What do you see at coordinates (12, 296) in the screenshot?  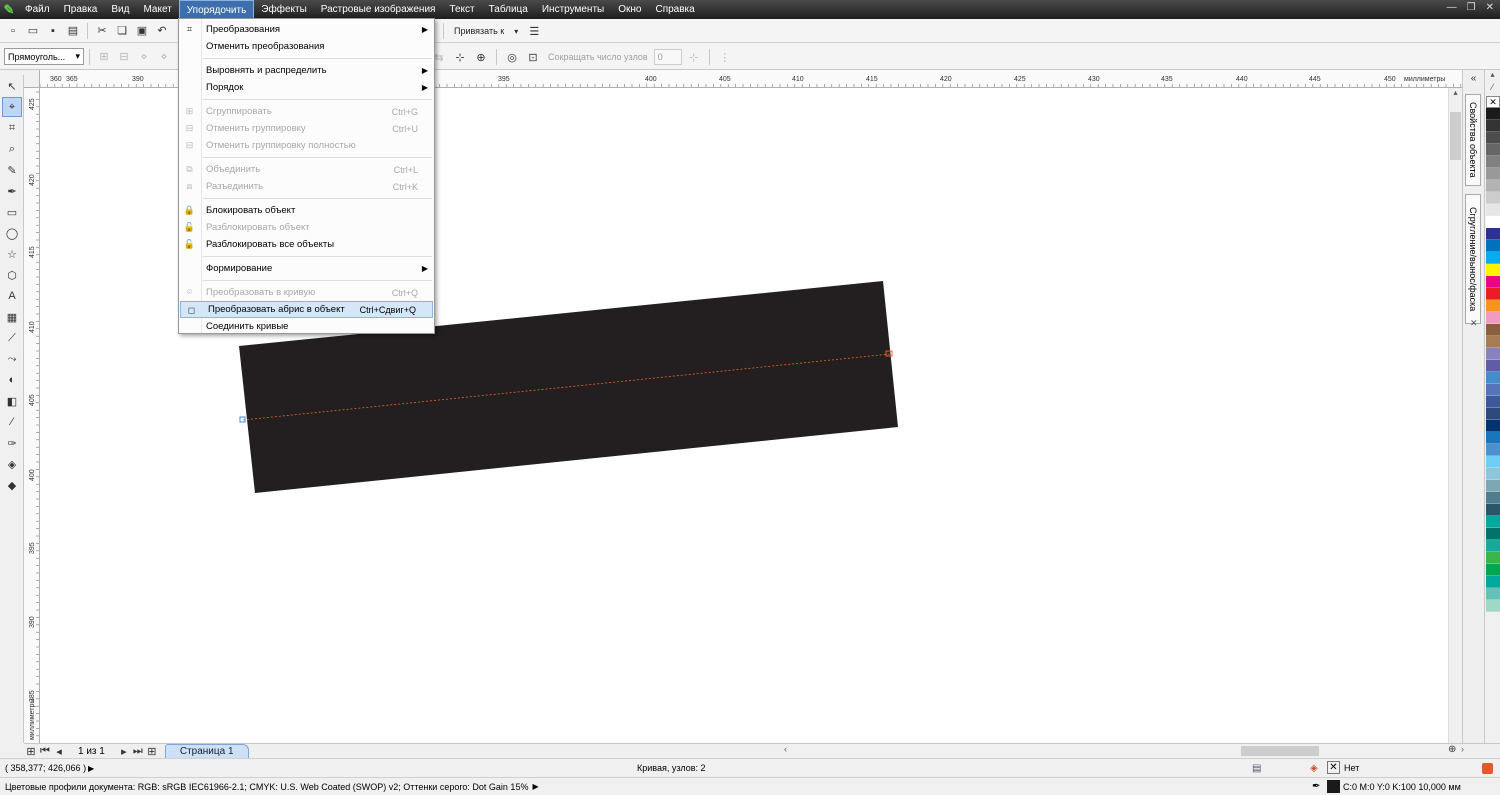 I see `text-tool-icon: A` at bounding box center [12, 296].